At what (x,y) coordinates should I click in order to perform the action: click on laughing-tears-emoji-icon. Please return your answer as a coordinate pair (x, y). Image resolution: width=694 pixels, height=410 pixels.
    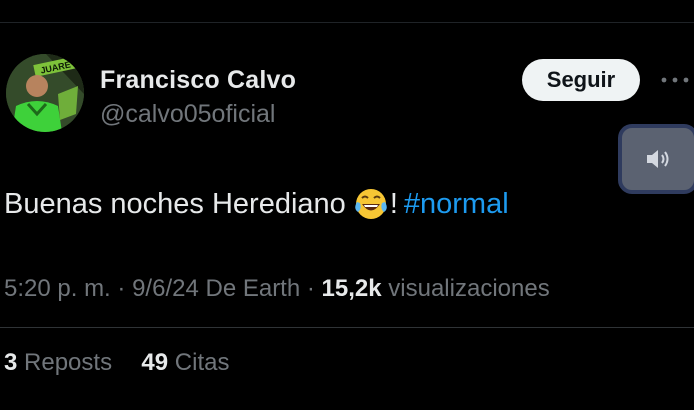
    Looking at the image, I should click on (371, 204).